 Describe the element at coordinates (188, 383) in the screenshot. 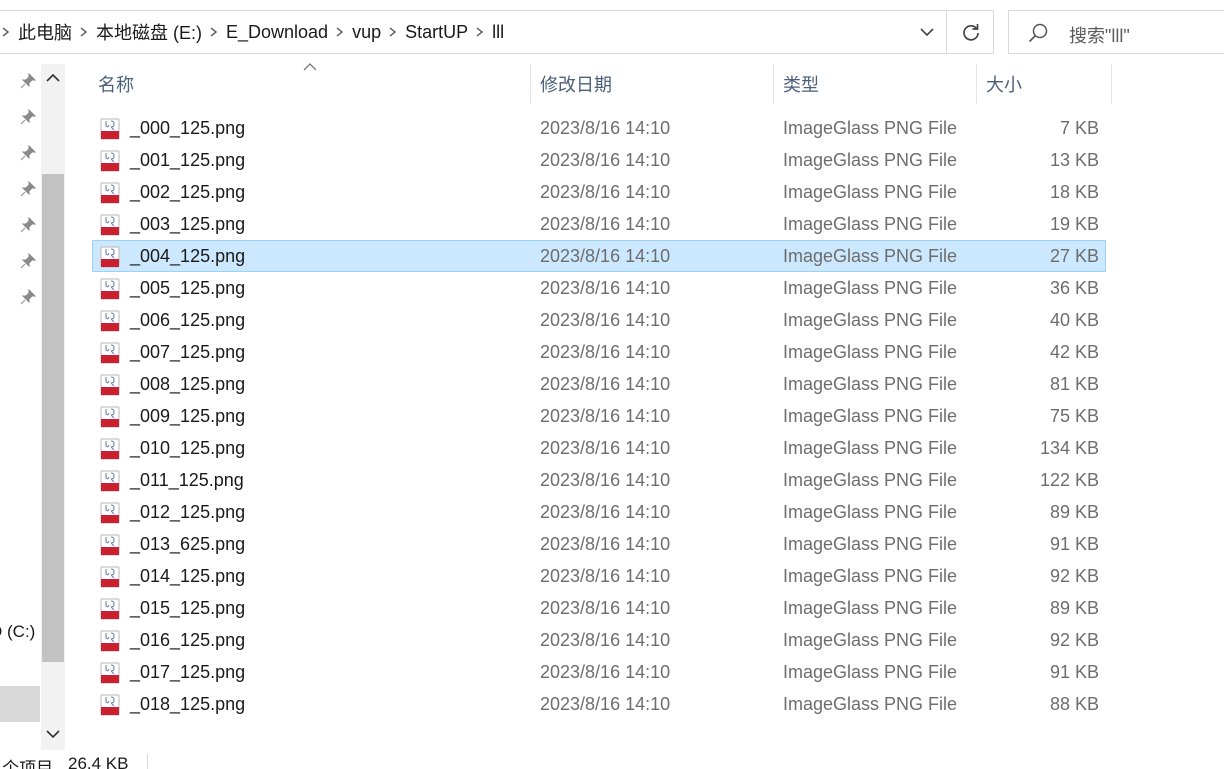

I see `file-name: _008_125.png` at that location.